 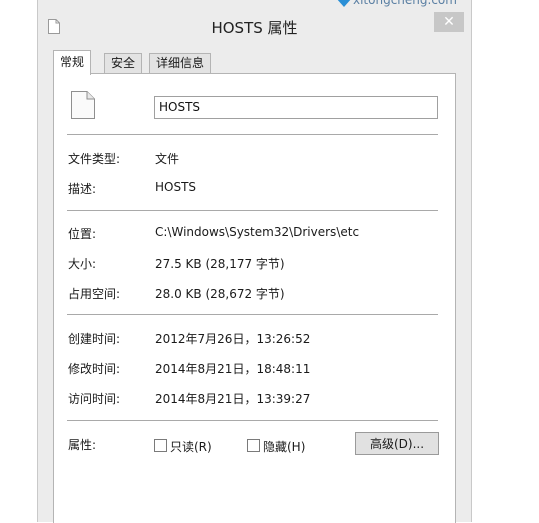 I want to click on hidden-checkbox, so click(x=253, y=445).